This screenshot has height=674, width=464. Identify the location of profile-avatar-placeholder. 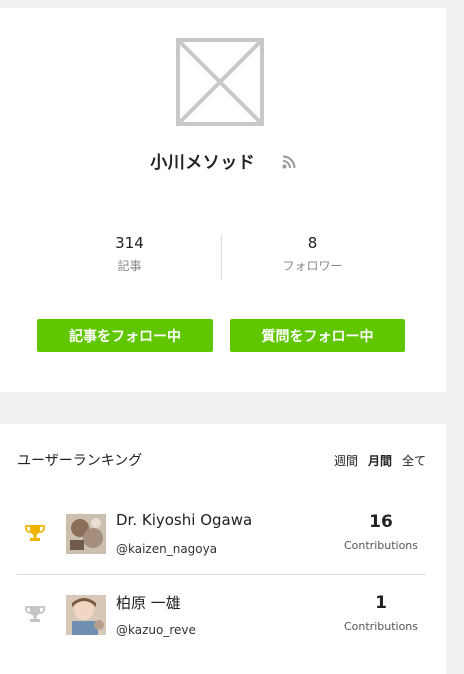
(220, 82).